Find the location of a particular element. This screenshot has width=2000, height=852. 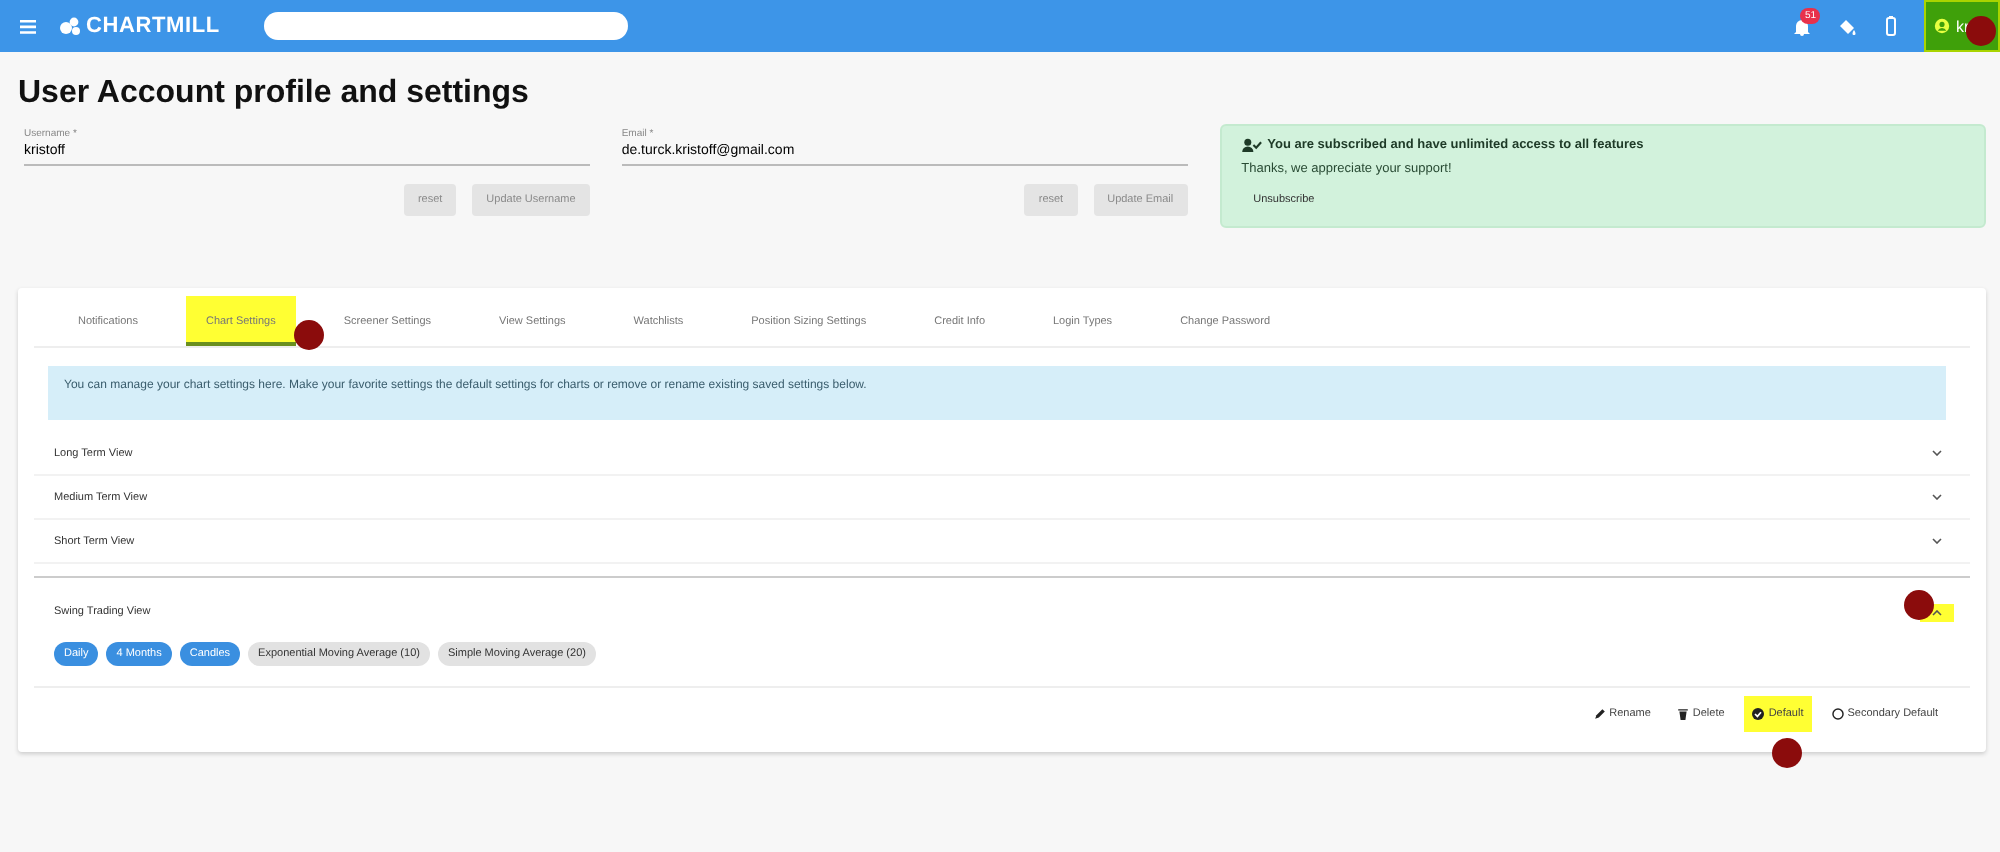

search-field is located at coordinates (445, 26).